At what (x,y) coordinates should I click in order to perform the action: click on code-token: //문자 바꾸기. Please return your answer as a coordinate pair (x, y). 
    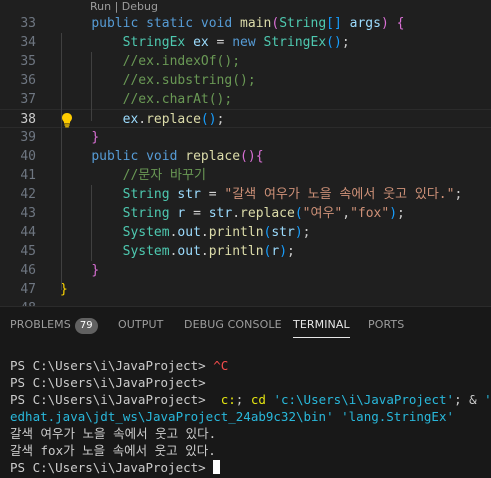
    Looking at the image, I should click on (164, 175).